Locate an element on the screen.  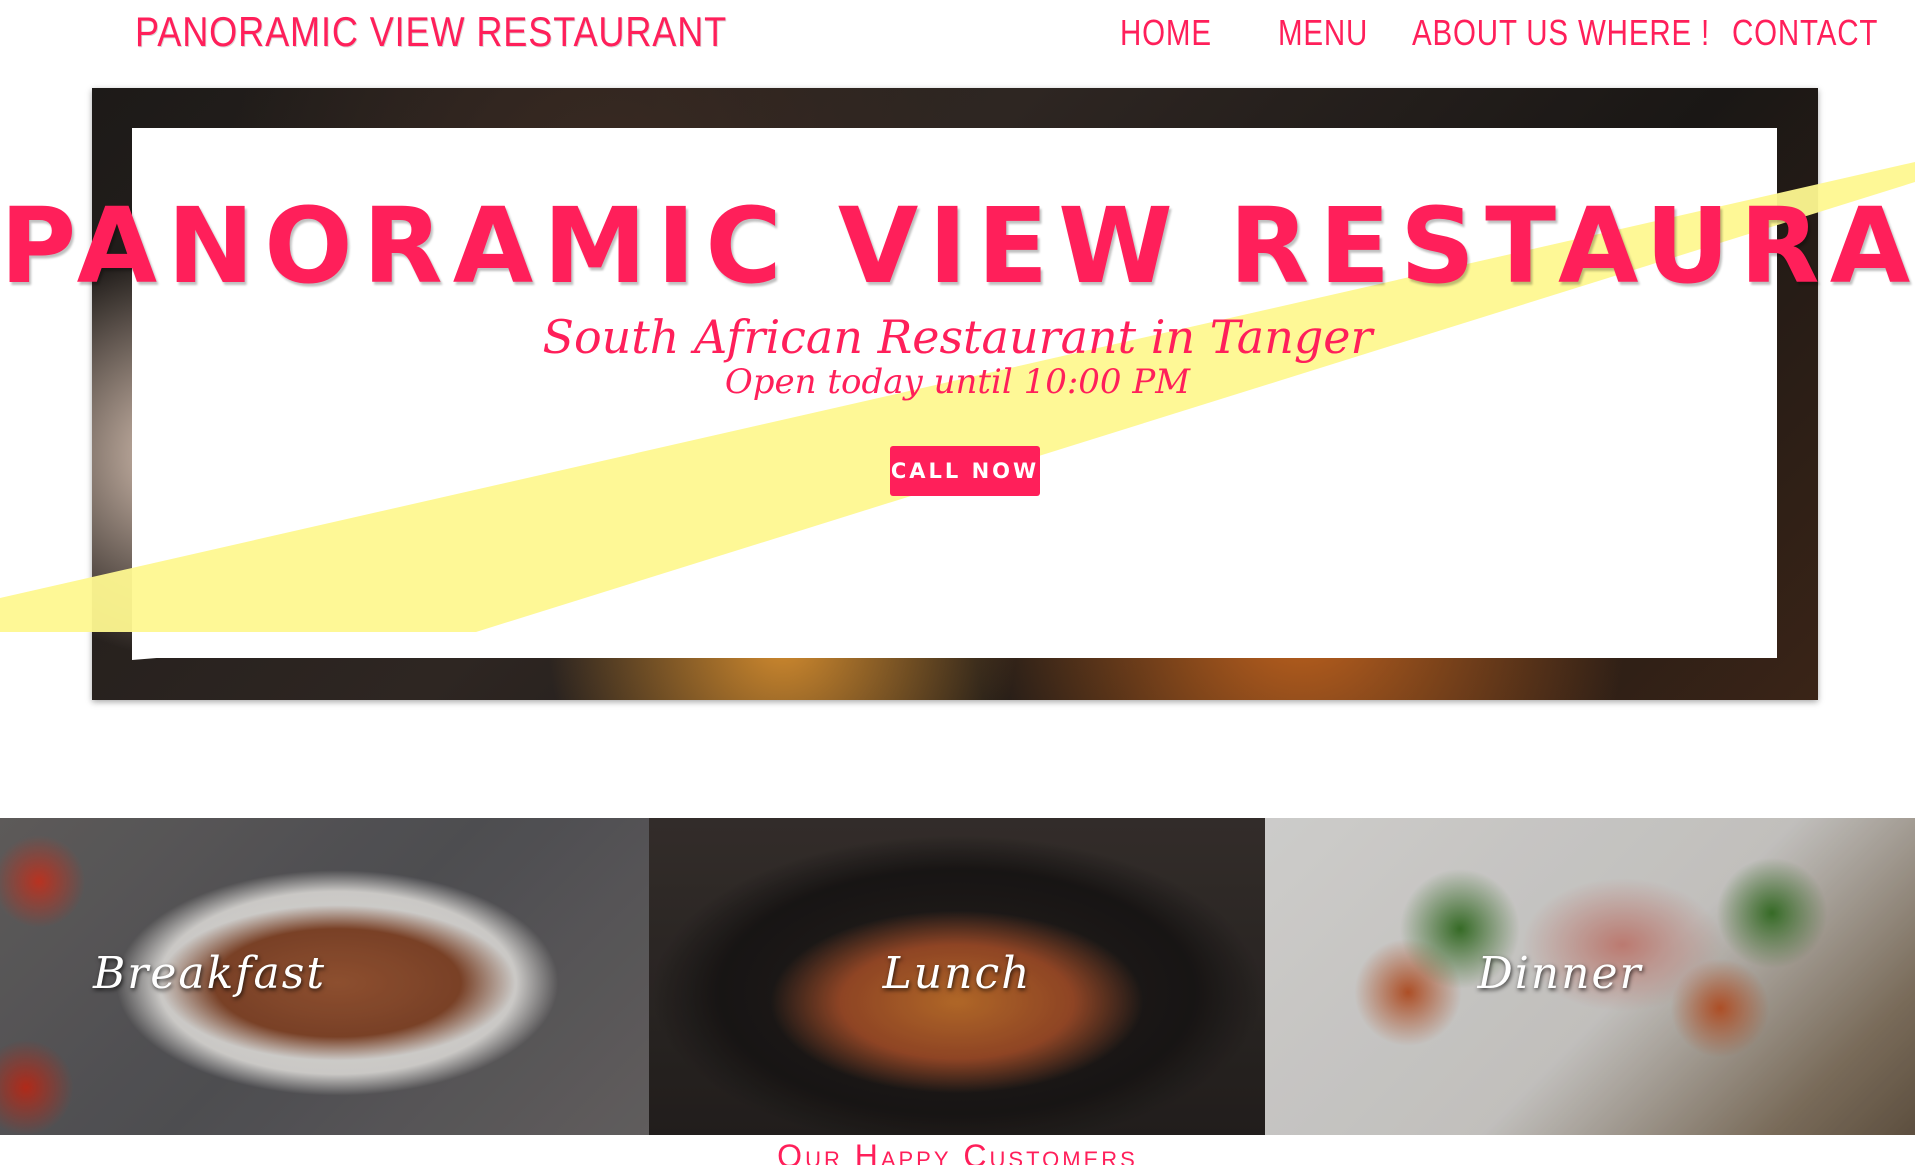
meal-label-breakfast: Breakfast is located at coordinates (209, 973).